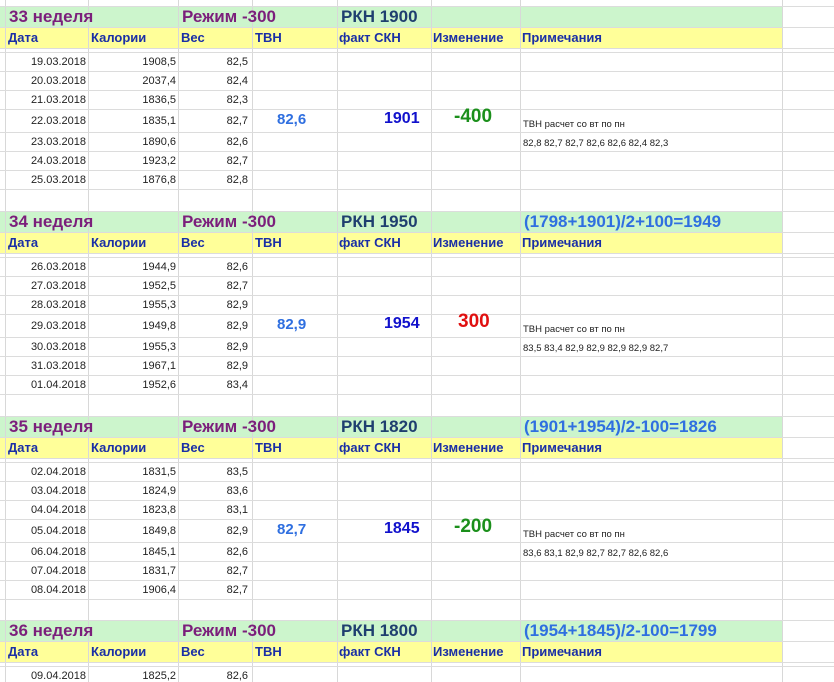  What do you see at coordinates (159, 100) in the screenshot?
I see `calories-cell: 1836,5` at bounding box center [159, 100].